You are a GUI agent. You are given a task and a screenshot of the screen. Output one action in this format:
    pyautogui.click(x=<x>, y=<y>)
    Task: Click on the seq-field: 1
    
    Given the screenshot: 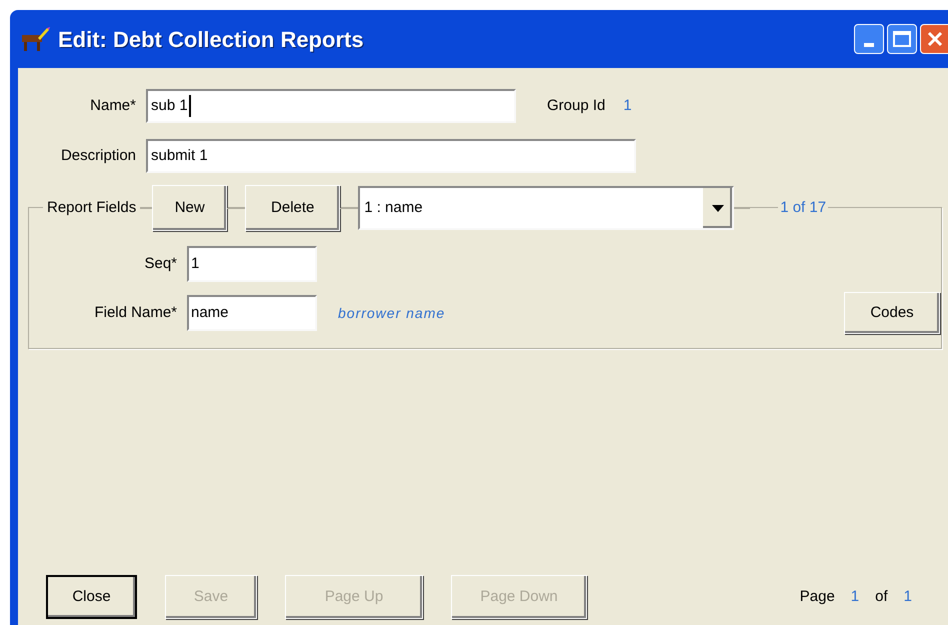 What is the action you would take?
    pyautogui.click(x=252, y=264)
    